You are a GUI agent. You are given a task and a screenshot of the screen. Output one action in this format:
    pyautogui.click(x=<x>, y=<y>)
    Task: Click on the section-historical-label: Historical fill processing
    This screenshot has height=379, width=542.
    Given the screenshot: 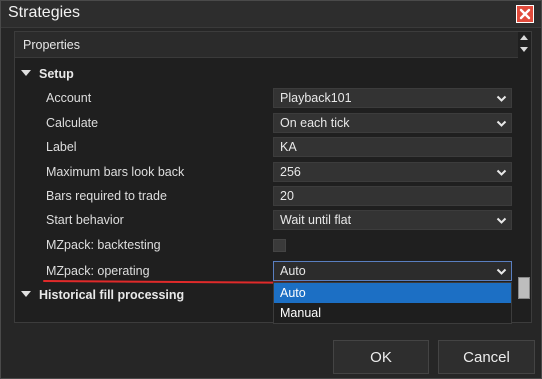 What is the action you would take?
    pyautogui.click(x=112, y=295)
    